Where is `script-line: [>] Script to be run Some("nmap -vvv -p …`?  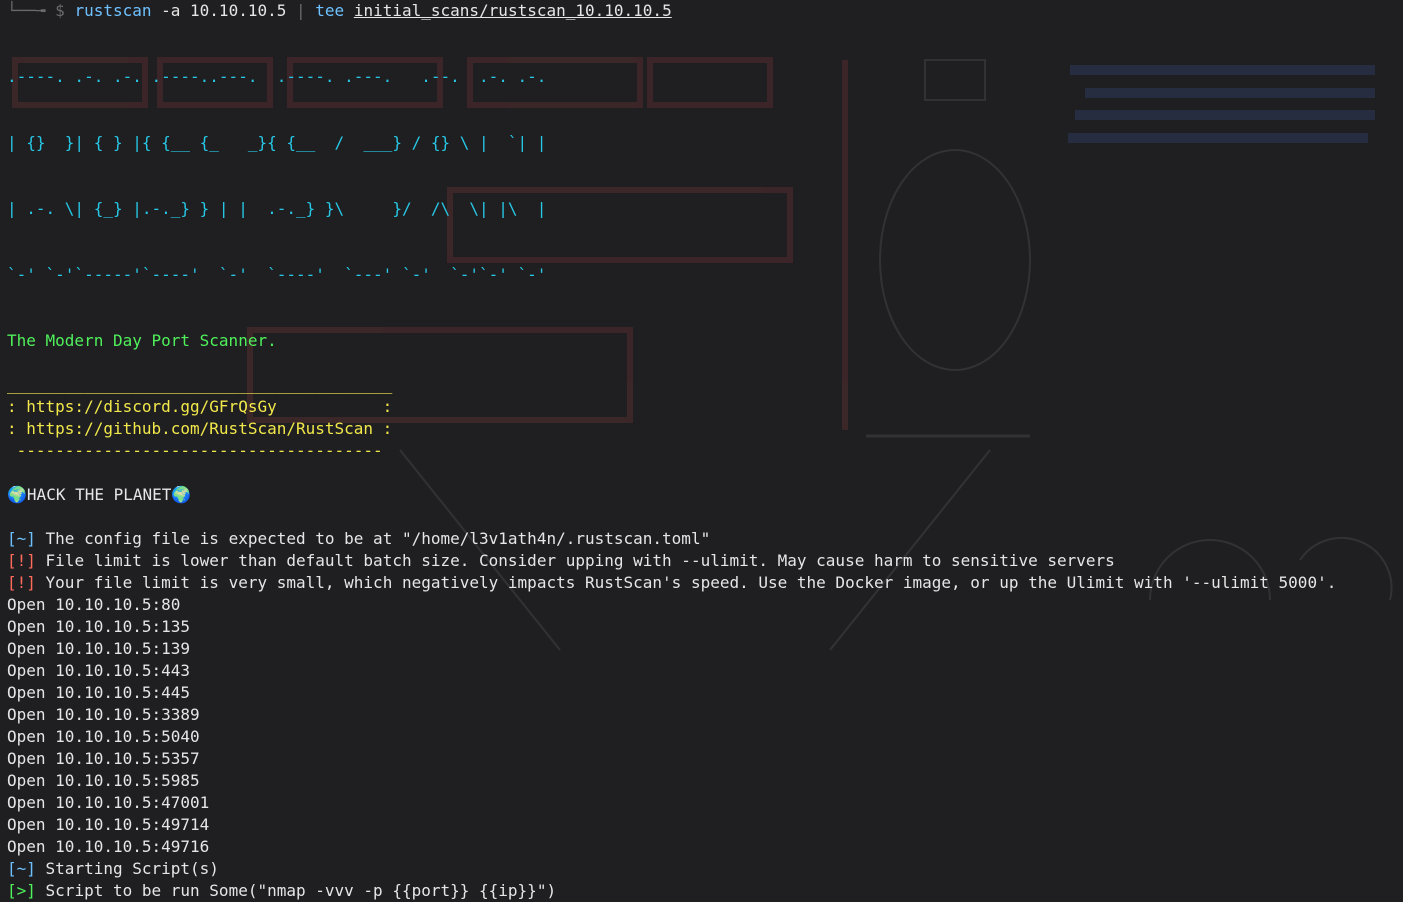
script-line: [>] Script to be run Some("nmap -vvv -p … is located at coordinates (705, 891).